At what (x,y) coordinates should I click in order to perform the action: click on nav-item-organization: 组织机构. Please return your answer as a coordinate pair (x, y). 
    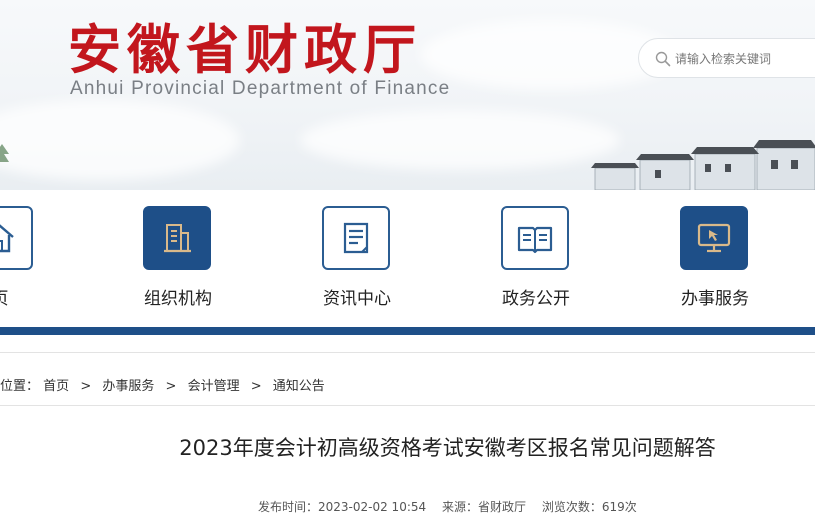
    Looking at the image, I should click on (178, 261).